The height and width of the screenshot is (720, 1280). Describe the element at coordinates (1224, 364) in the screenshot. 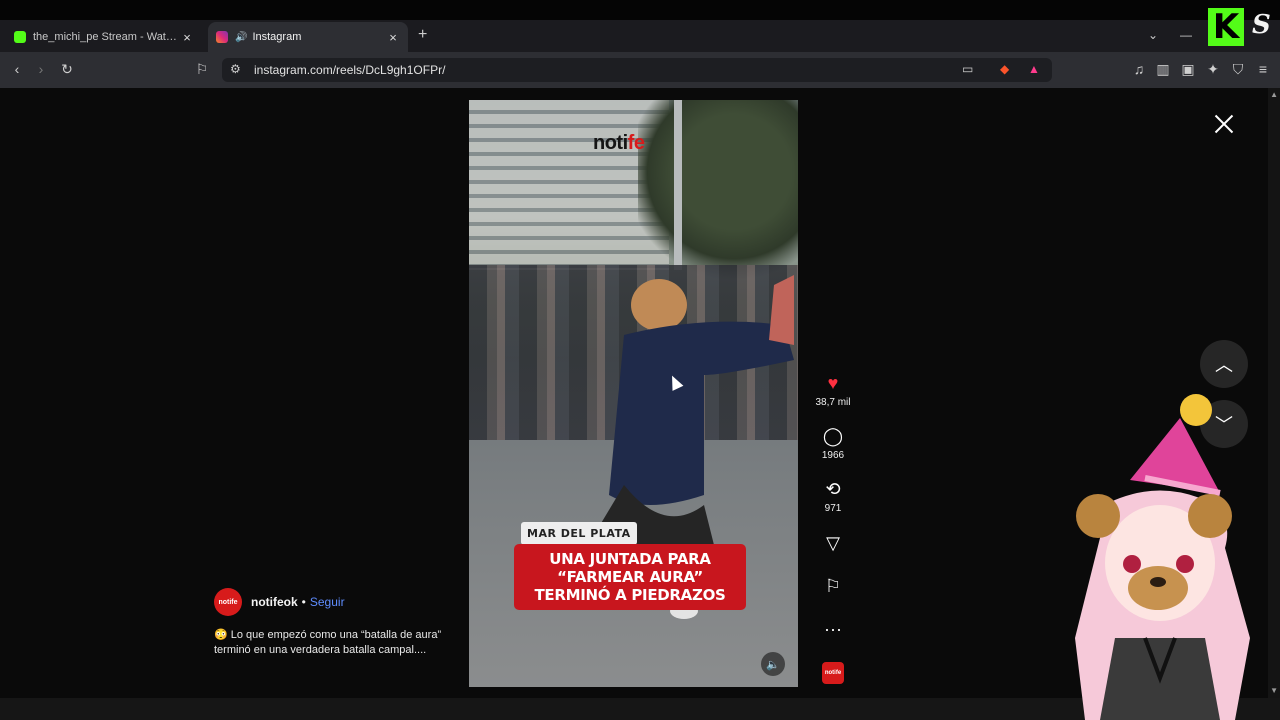

I see `previous-reel-button: ︿` at that location.